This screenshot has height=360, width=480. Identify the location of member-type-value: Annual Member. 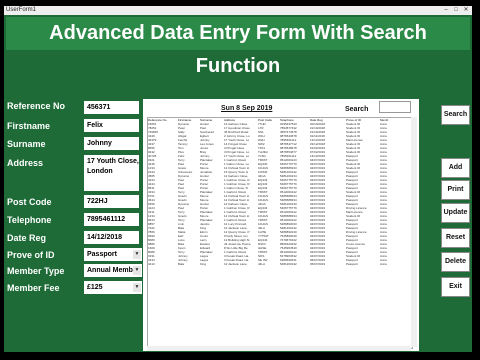
(113, 270).